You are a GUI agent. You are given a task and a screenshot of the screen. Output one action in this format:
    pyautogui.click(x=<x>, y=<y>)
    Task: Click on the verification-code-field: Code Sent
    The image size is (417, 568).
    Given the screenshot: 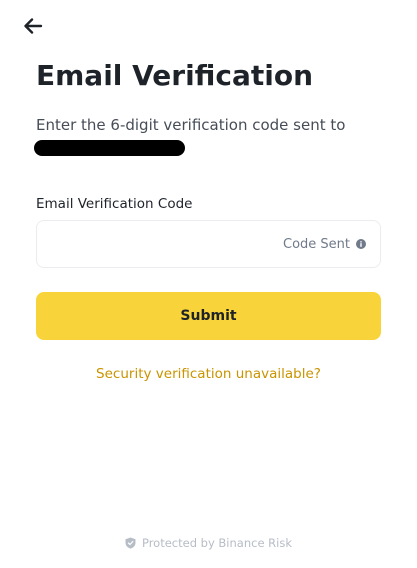 What is the action you would take?
    pyautogui.click(x=208, y=244)
    